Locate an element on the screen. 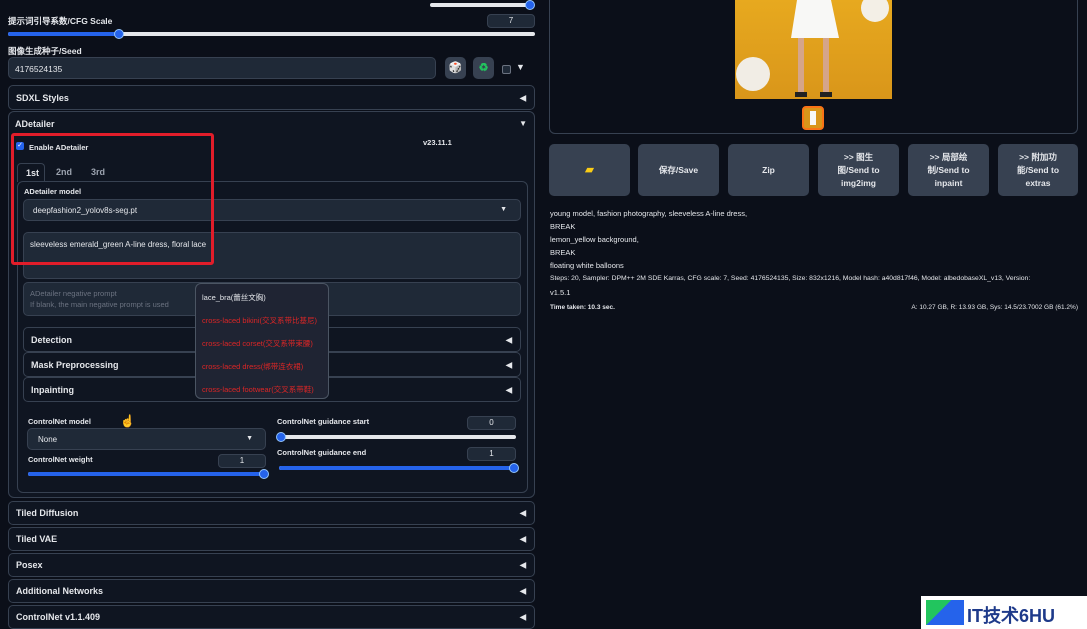 Image resolution: width=1087 pixels, height=629 pixels. sdxl-styles-title: SDXL Styles is located at coordinates (42, 97).